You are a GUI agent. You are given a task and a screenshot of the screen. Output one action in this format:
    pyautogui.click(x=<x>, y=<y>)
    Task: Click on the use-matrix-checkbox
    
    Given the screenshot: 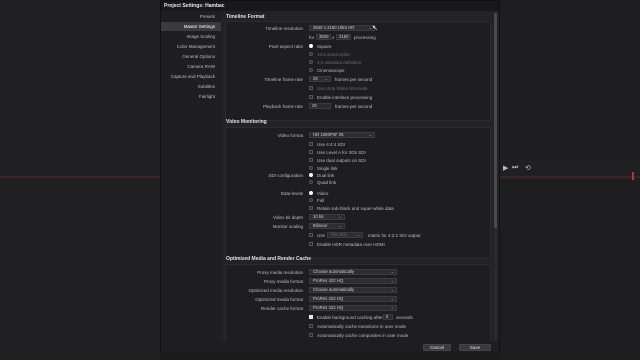 What is the action you would take?
    pyautogui.click(x=311, y=235)
    